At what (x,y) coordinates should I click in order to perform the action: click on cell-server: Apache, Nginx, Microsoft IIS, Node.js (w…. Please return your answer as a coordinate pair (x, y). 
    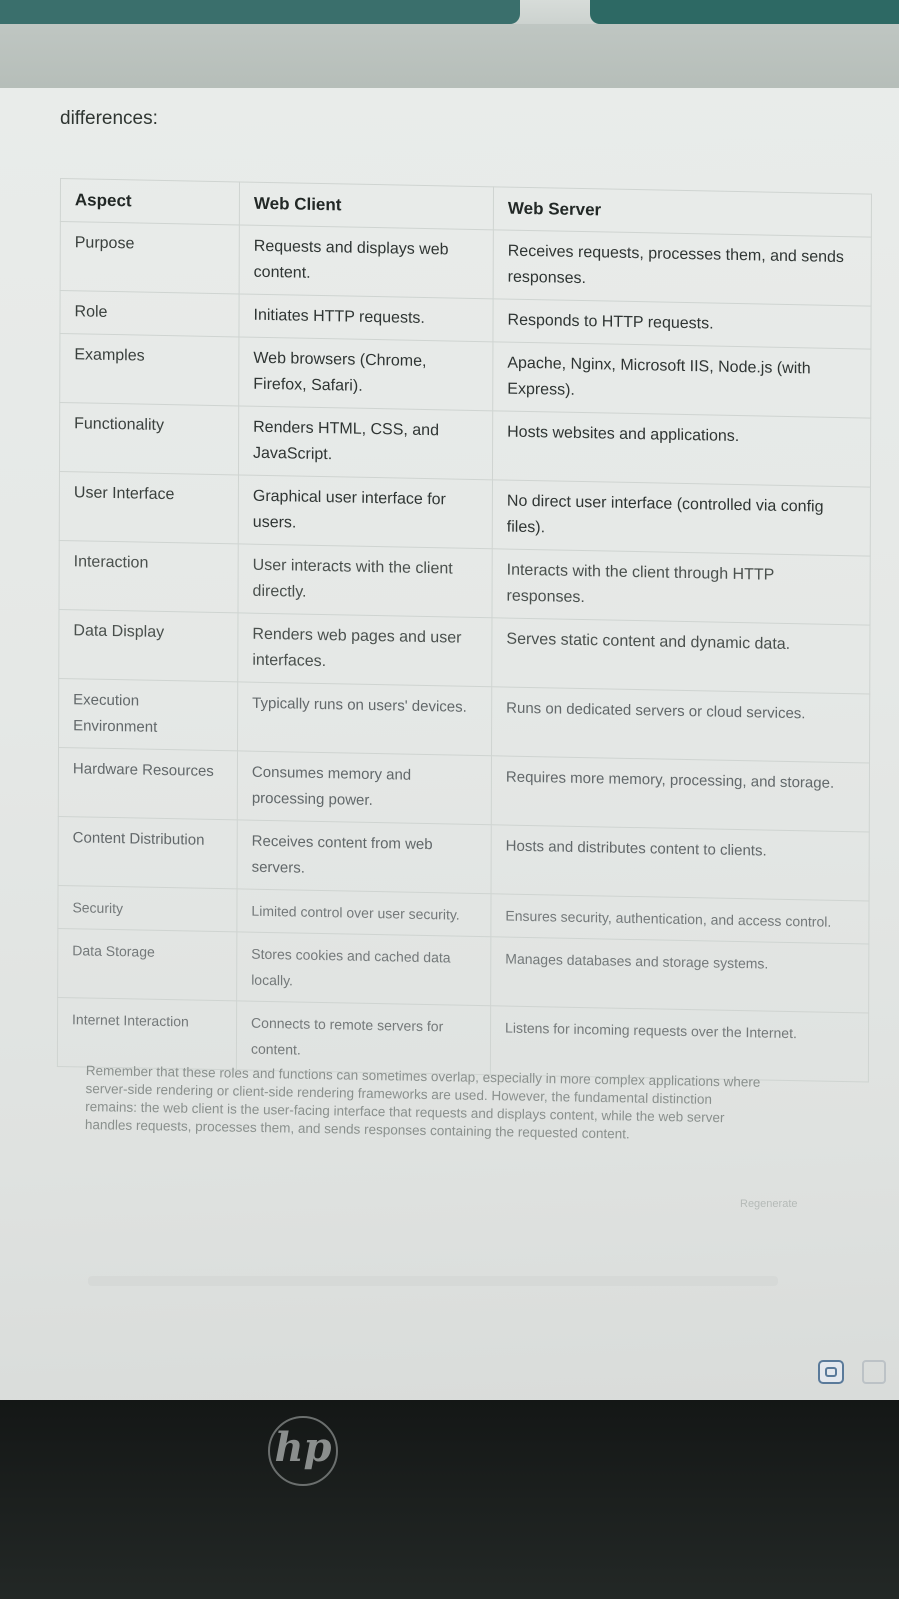
    Looking at the image, I should click on (681, 380).